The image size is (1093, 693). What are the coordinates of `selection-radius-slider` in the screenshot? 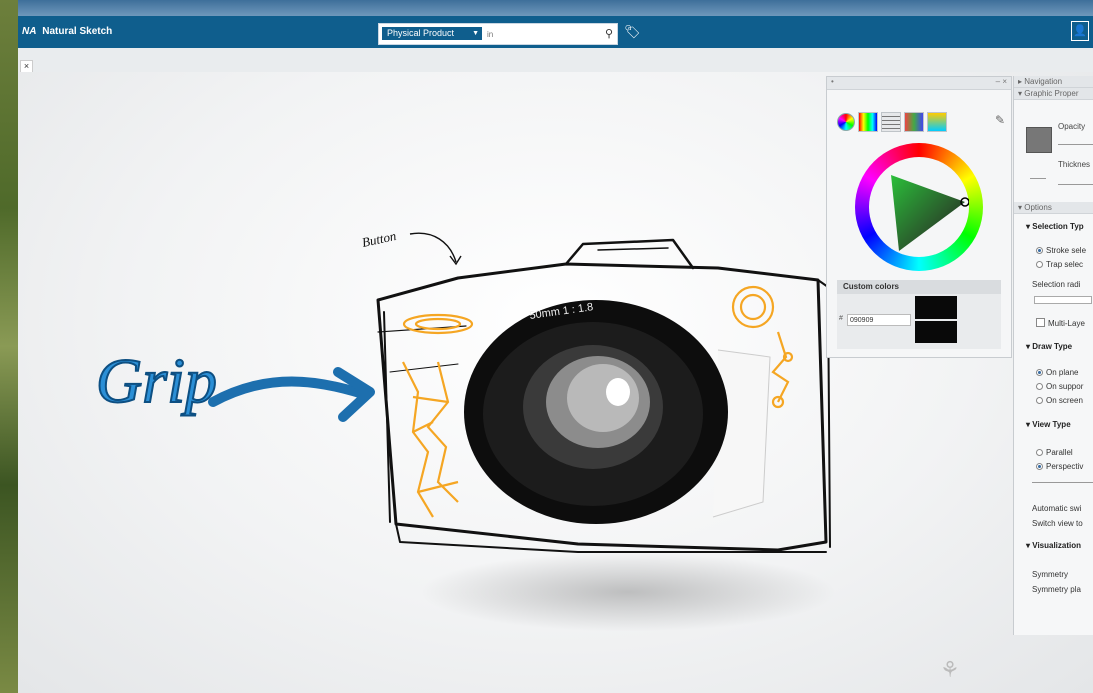 It's located at (1063, 300).